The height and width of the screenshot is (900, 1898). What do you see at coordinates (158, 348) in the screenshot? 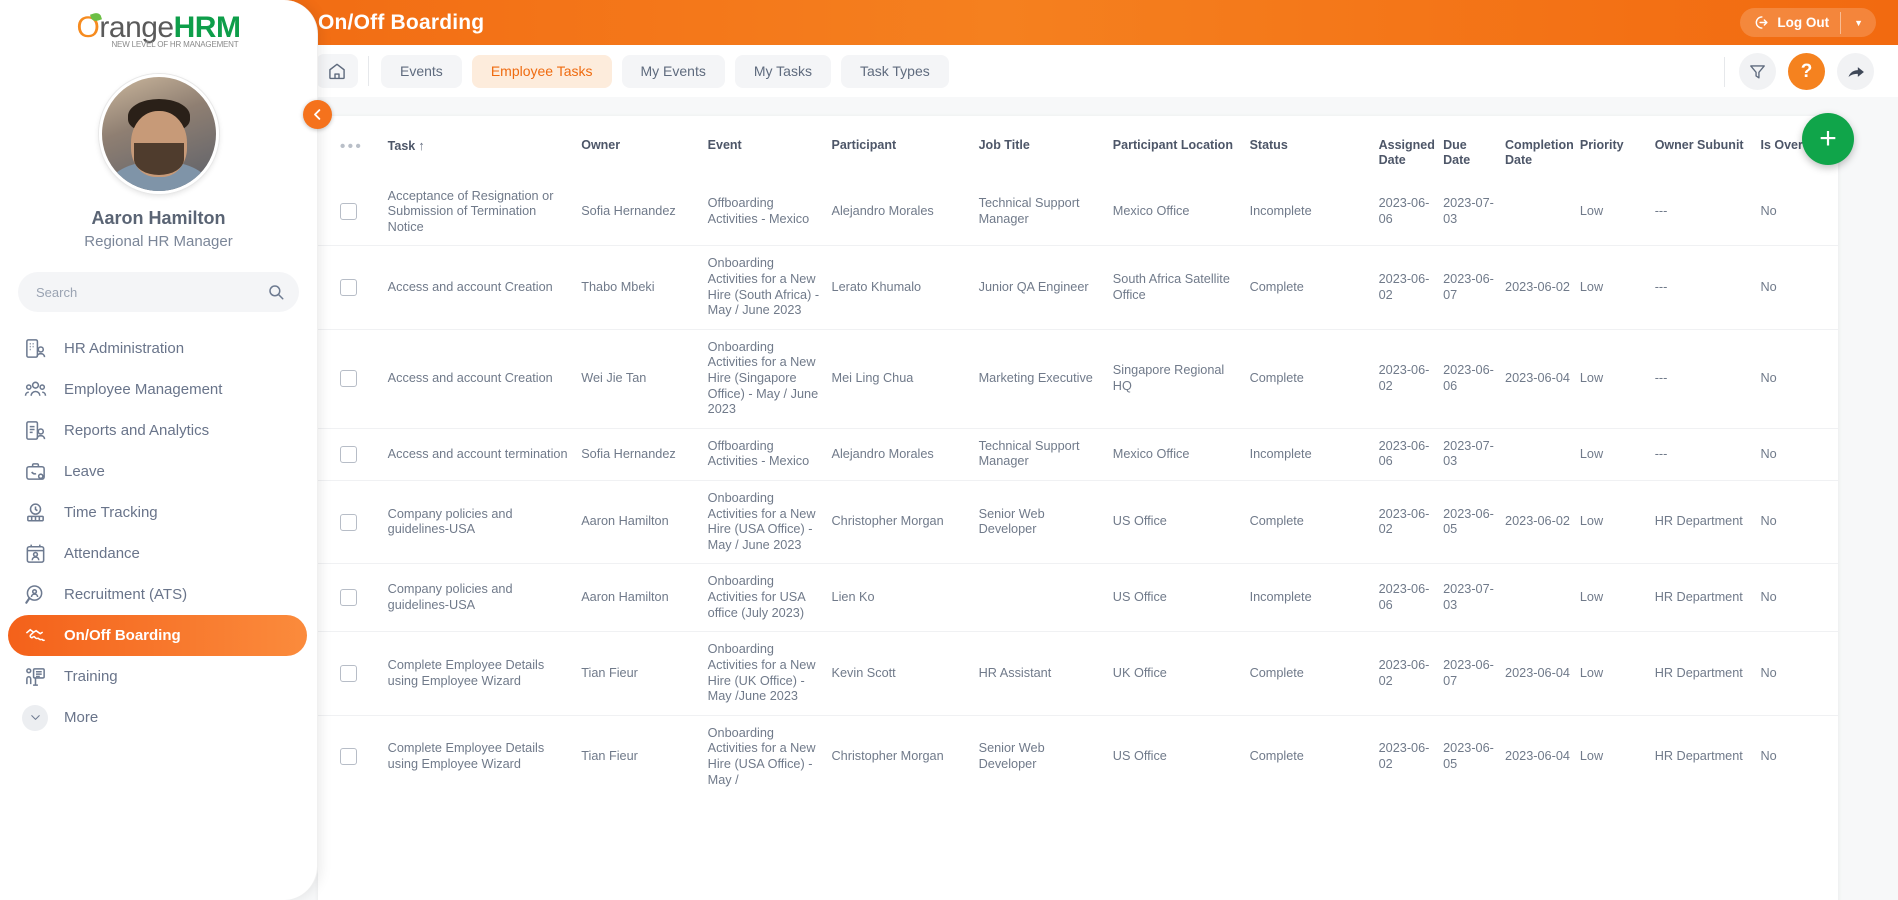
I see `sidebar-item-hr-administration: HR Administration` at bounding box center [158, 348].